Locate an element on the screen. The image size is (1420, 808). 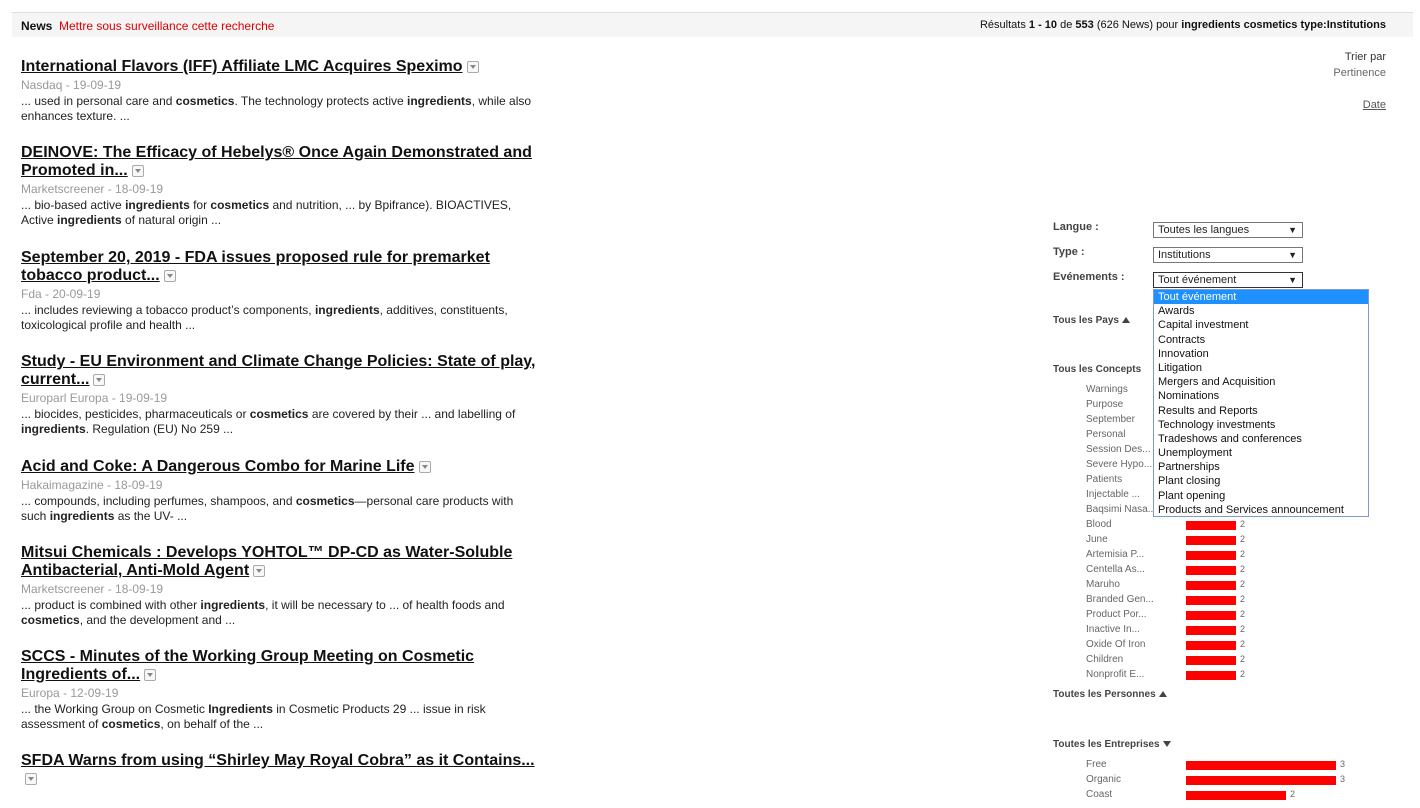
events-option: Nominations is located at coordinates (1261, 396).